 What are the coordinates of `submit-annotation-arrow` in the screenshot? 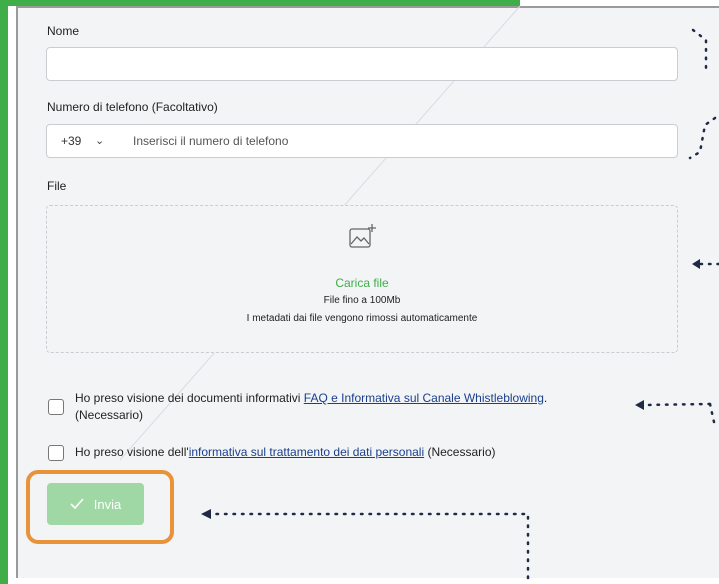 It's located at (370, 546).